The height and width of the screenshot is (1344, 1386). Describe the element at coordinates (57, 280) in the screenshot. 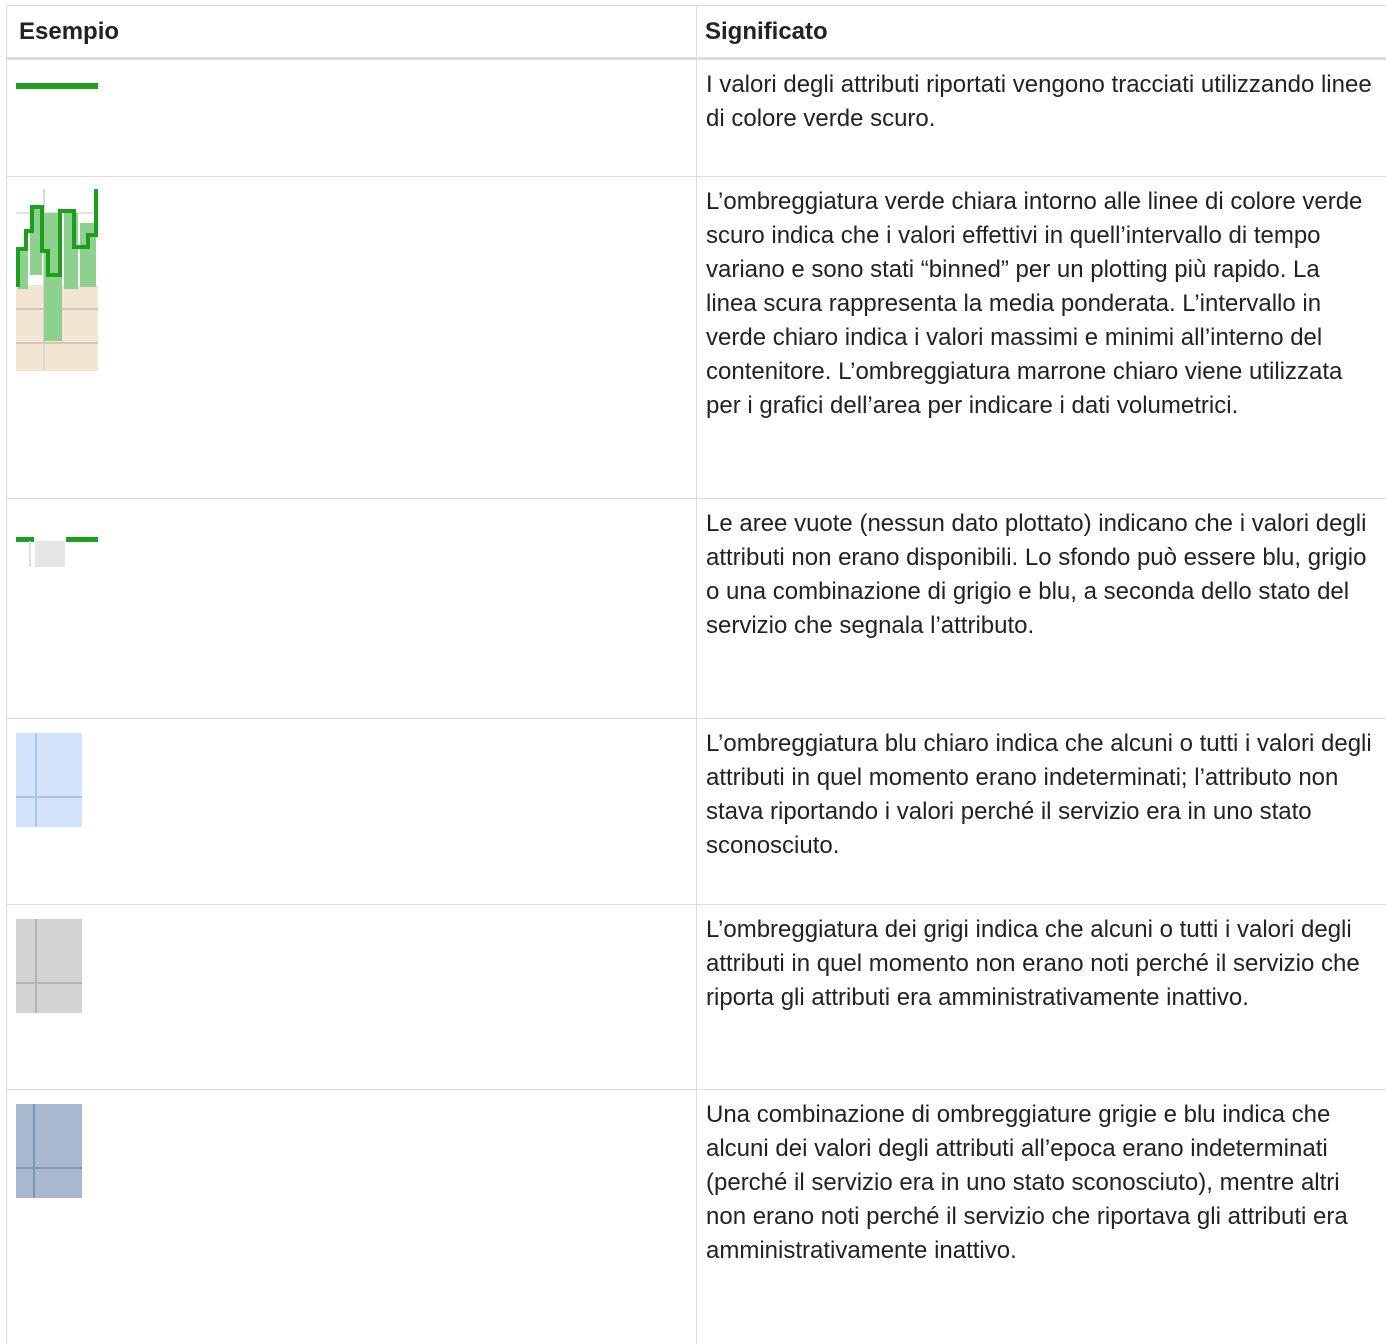

I see `binned-green-shading-chart-icon` at that location.